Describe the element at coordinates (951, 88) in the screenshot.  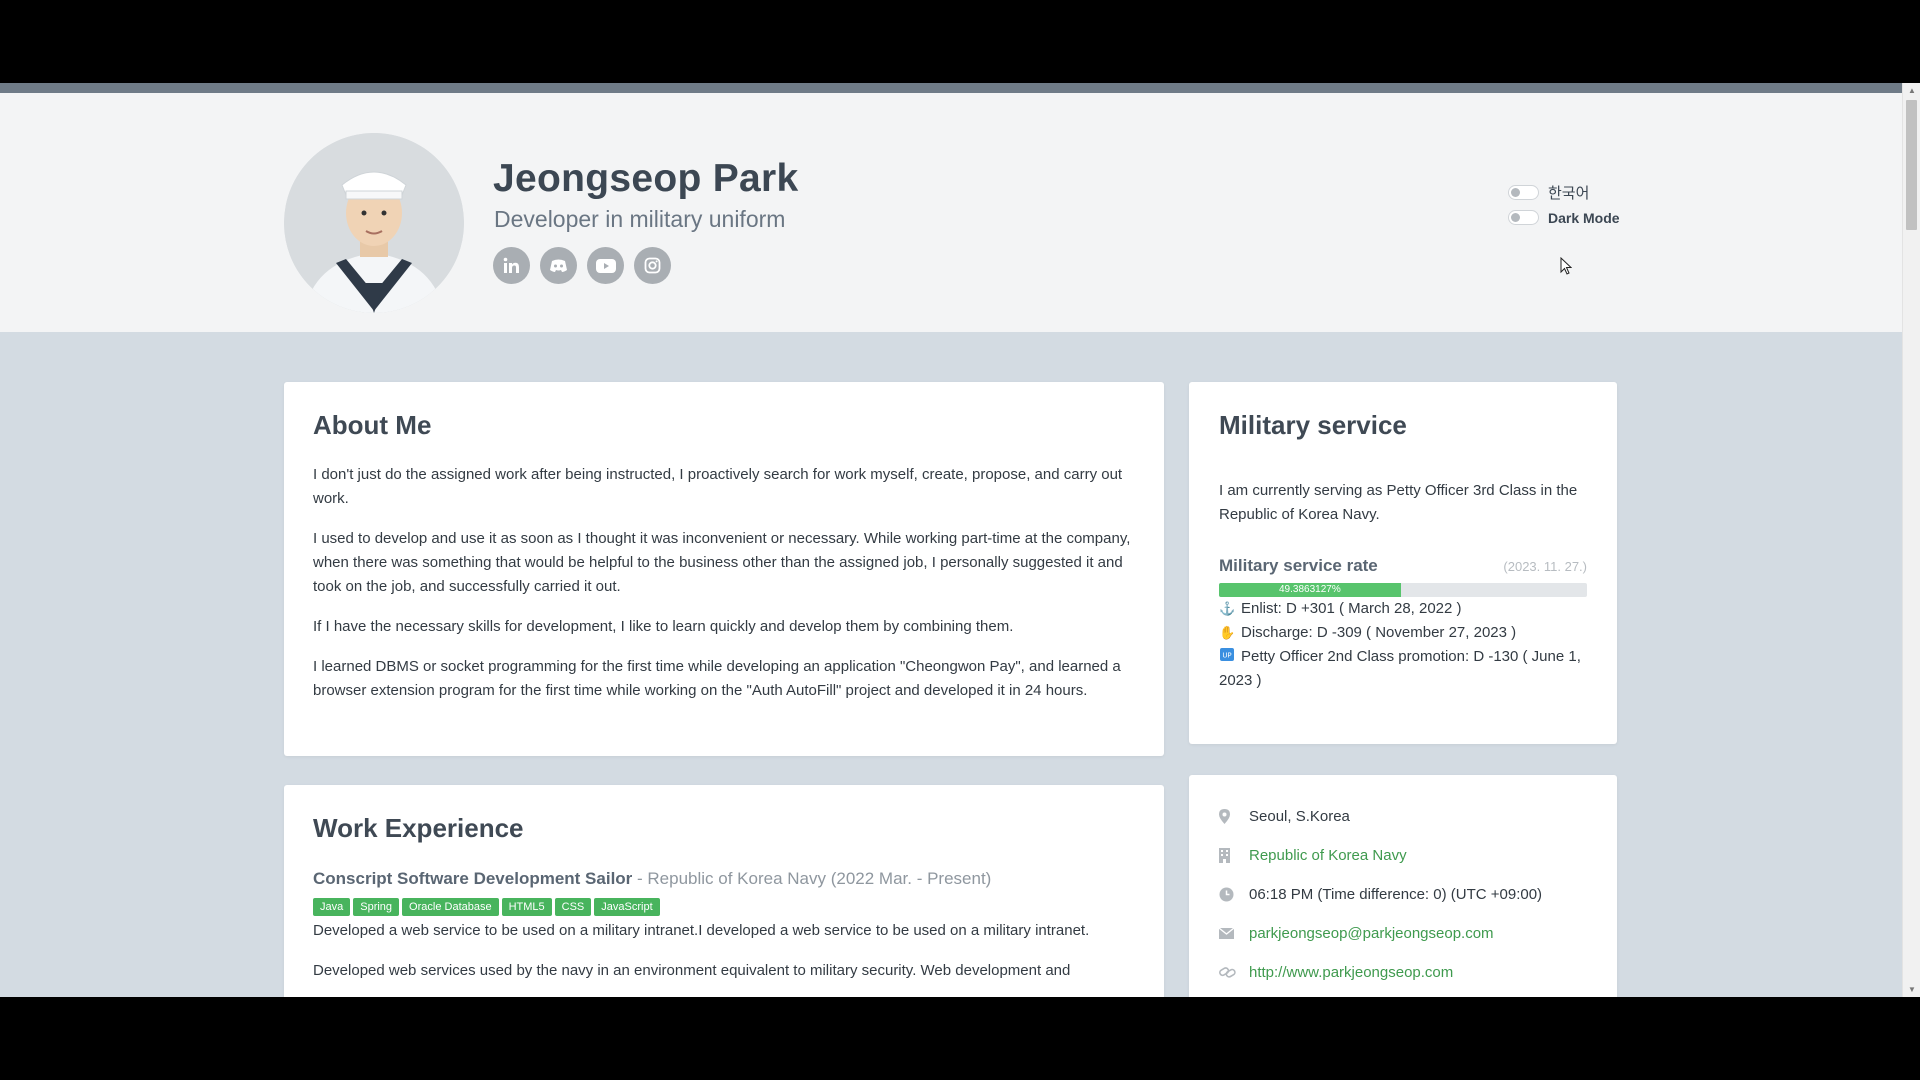
I see `top-strip` at that location.